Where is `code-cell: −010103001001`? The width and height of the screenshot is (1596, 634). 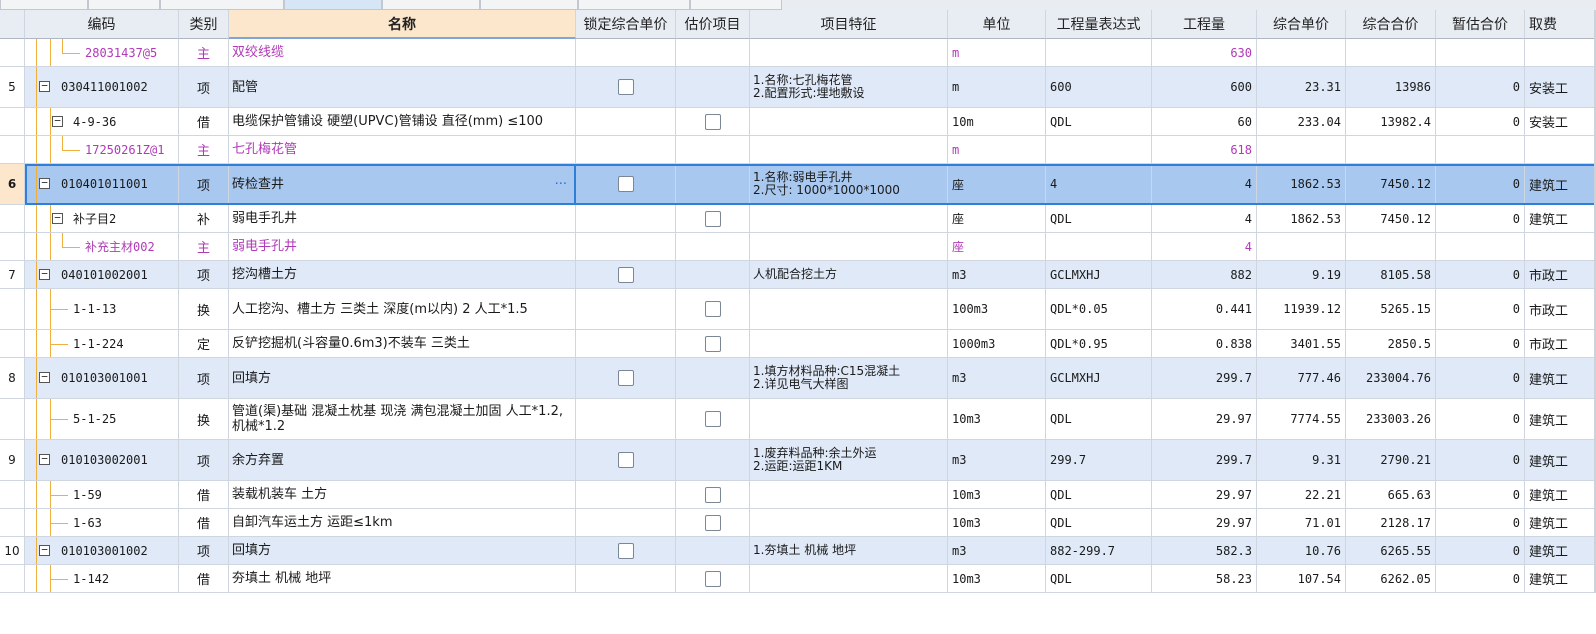 code-cell: −010103001001 is located at coordinates (102, 378).